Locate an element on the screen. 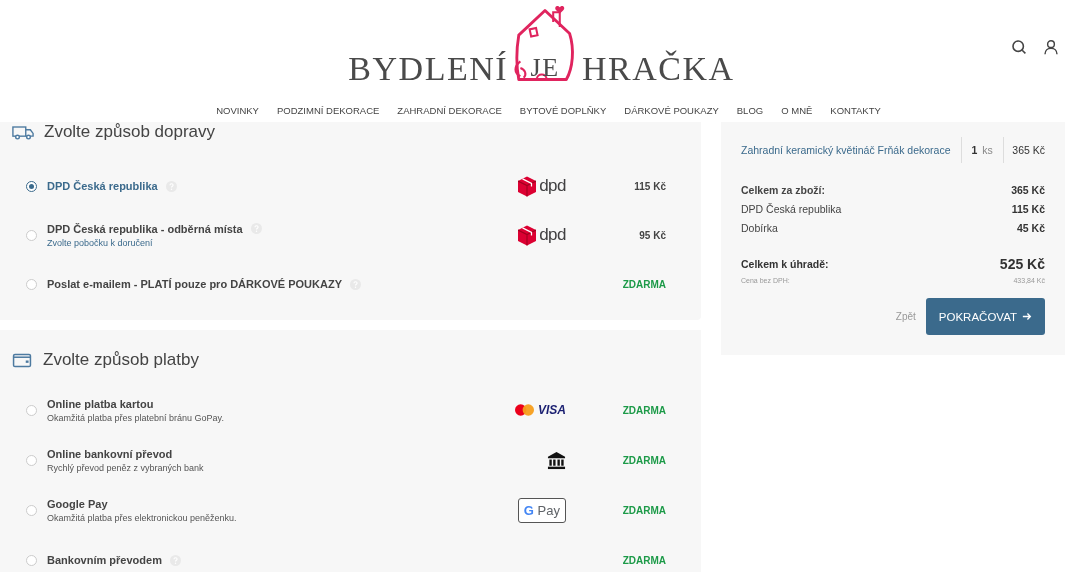  nav-link: BYTOVÉ DOPLŇKY is located at coordinates (563, 110).